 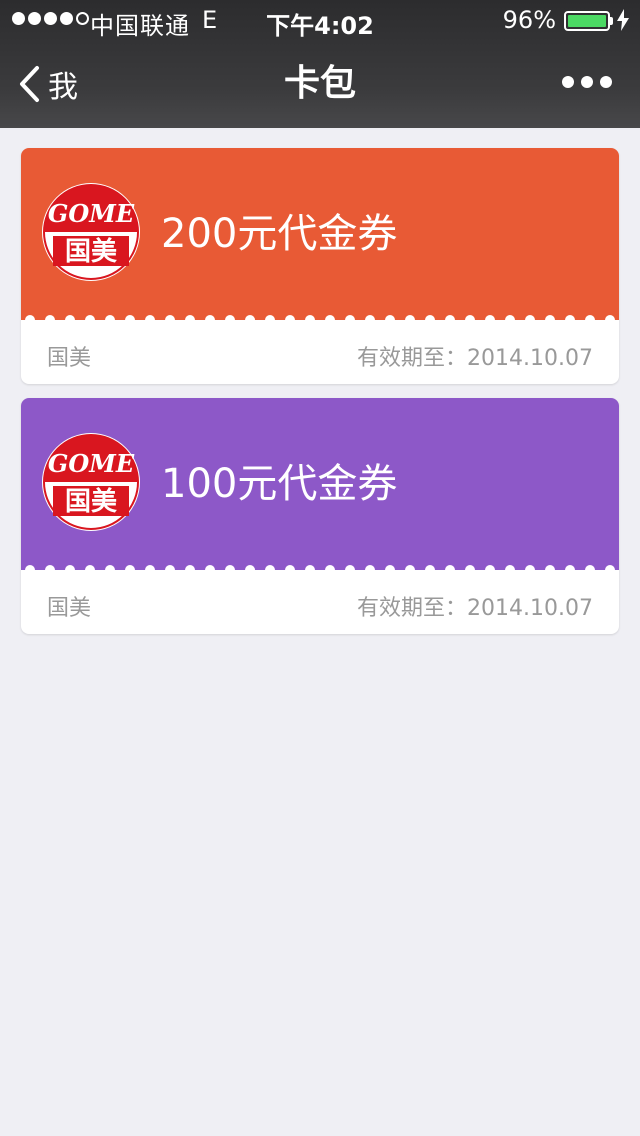 What do you see at coordinates (279, 234) in the screenshot?
I see `coupon-title: 200元代金券` at bounding box center [279, 234].